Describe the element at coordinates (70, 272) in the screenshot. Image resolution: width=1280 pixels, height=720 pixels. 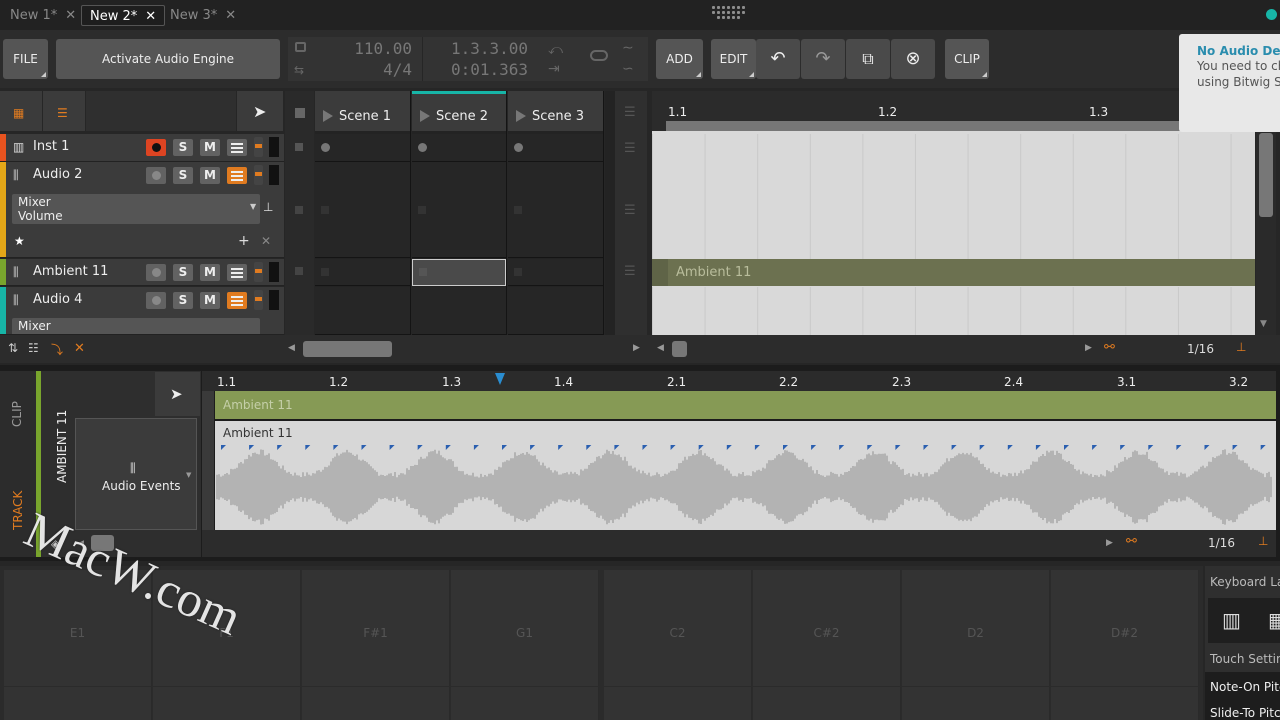
I see `track-name: Ambient 11` at that location.